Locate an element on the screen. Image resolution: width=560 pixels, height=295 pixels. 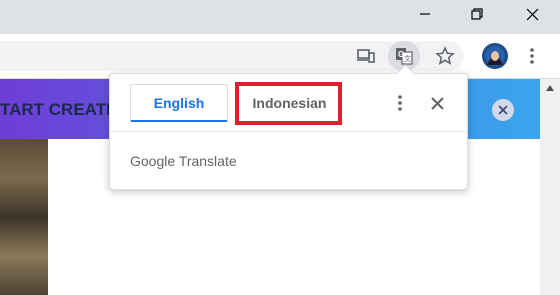
translate-options-button is located at coordinates (400, 103).